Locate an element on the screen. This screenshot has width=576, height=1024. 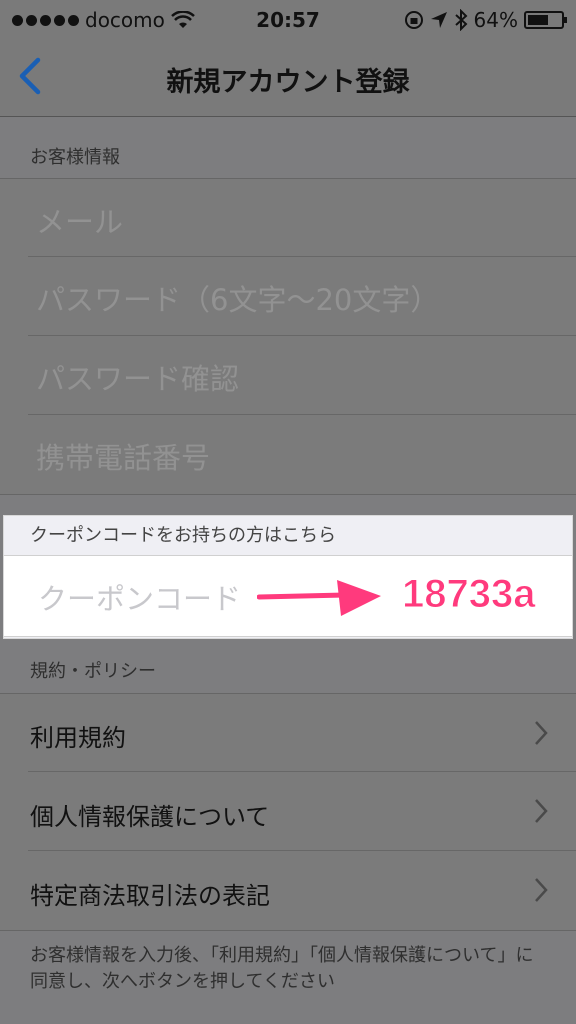
password-field: パスワード（6文字〜20文字） is located at coordinates (288, 296).